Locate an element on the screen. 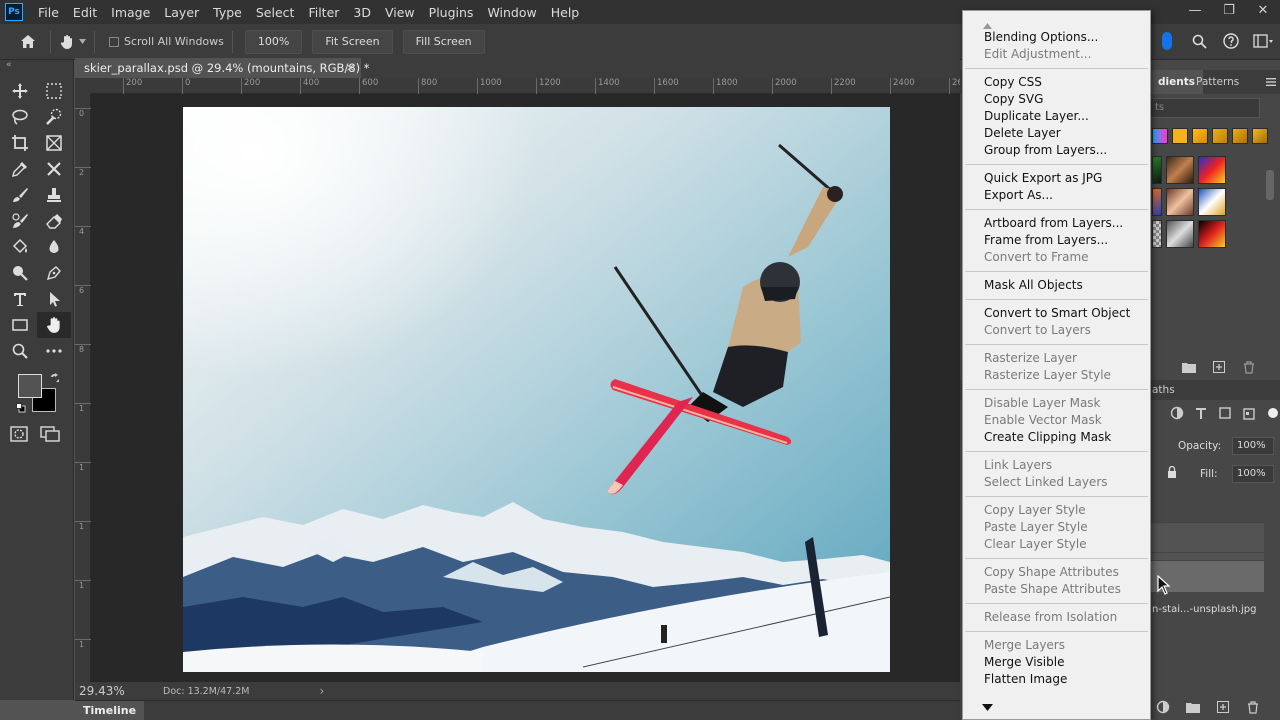 Image resolution: width=1280 pixels, height=720 pixels. tab-paths: aths is located at coordinates (1163, 390).